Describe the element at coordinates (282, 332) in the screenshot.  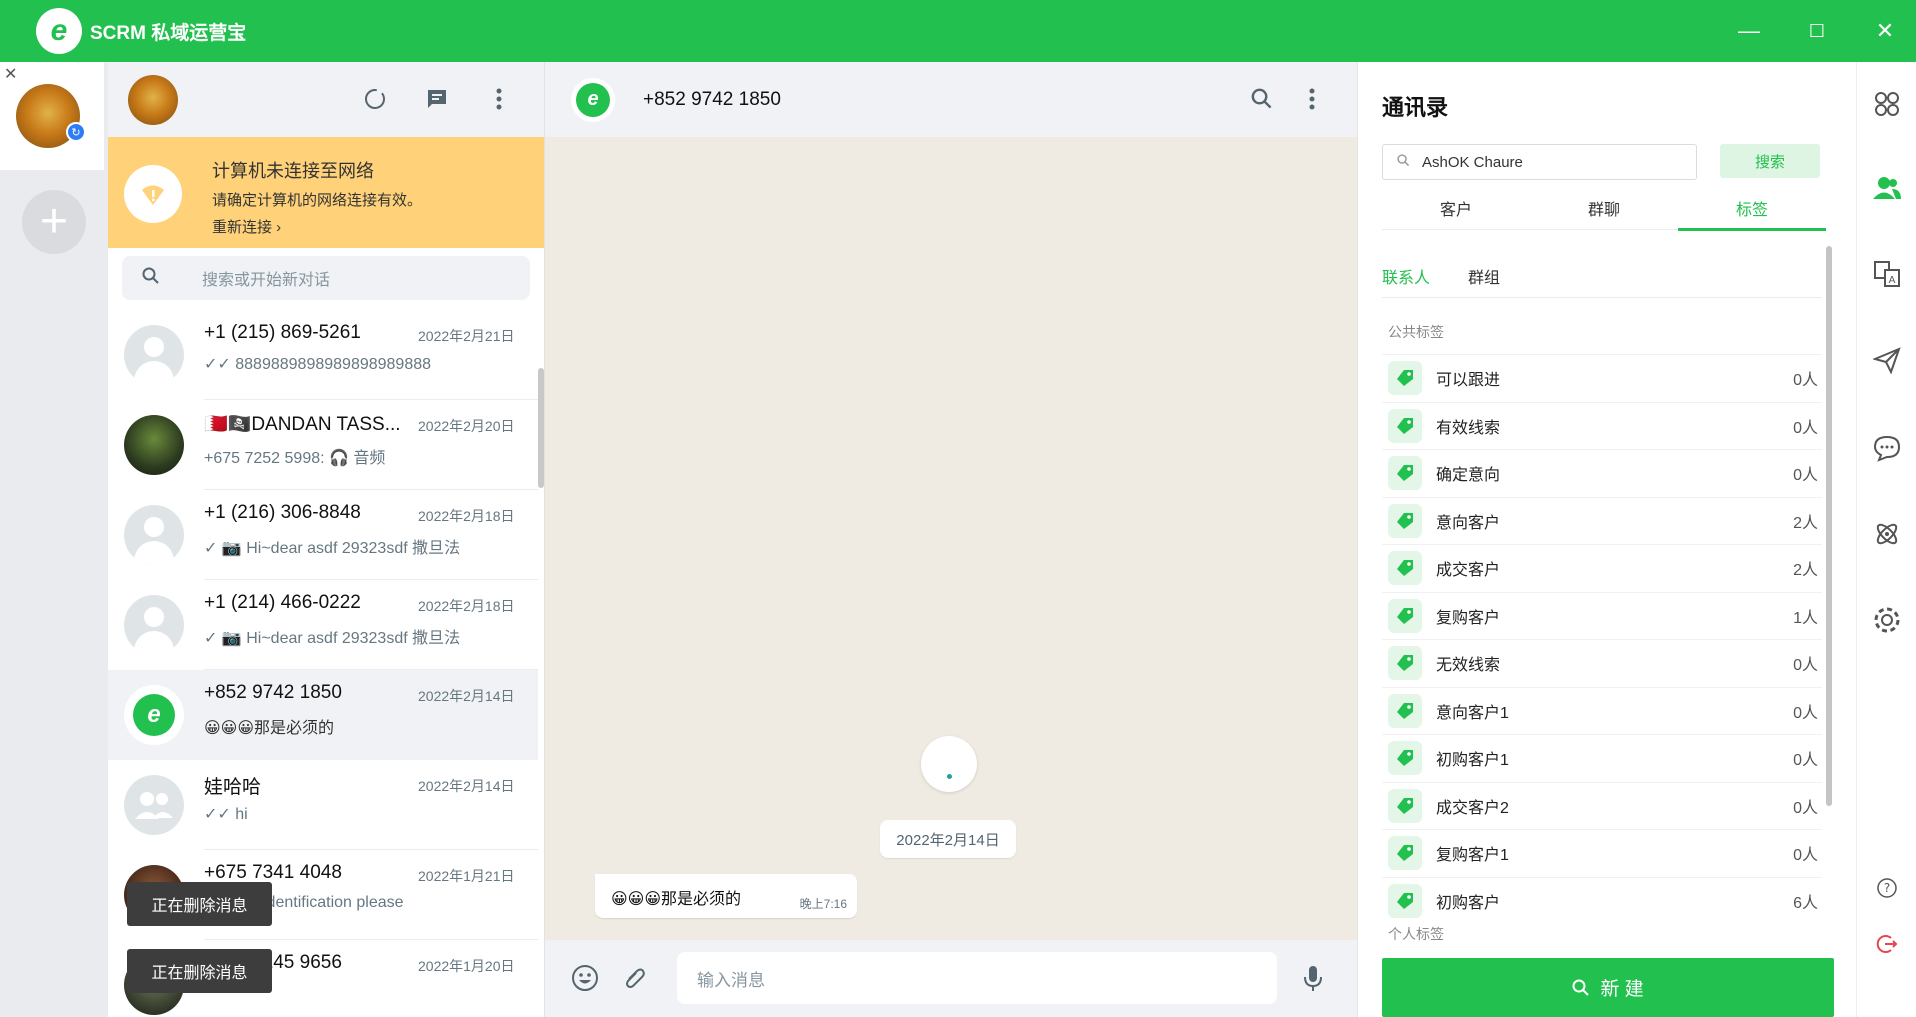
I see `chat-name: +1 (215) 869-5261` at that location.